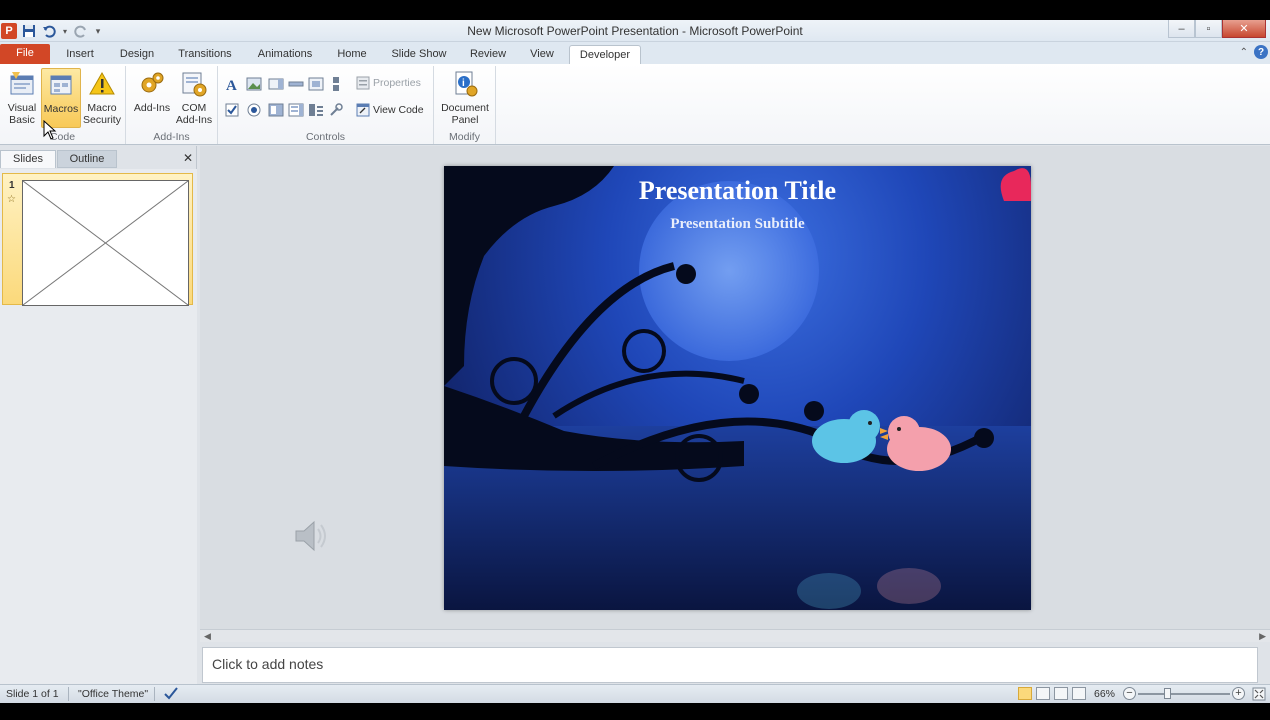 The image size is (1270, 720). What do you see at coordinates (102, 98) in the screenshot?
I see `macro-security-button: Macro Security` at bounding box center [102, 98].